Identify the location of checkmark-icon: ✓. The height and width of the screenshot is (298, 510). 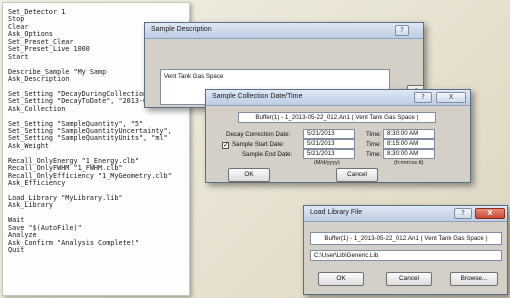
(226, 145).